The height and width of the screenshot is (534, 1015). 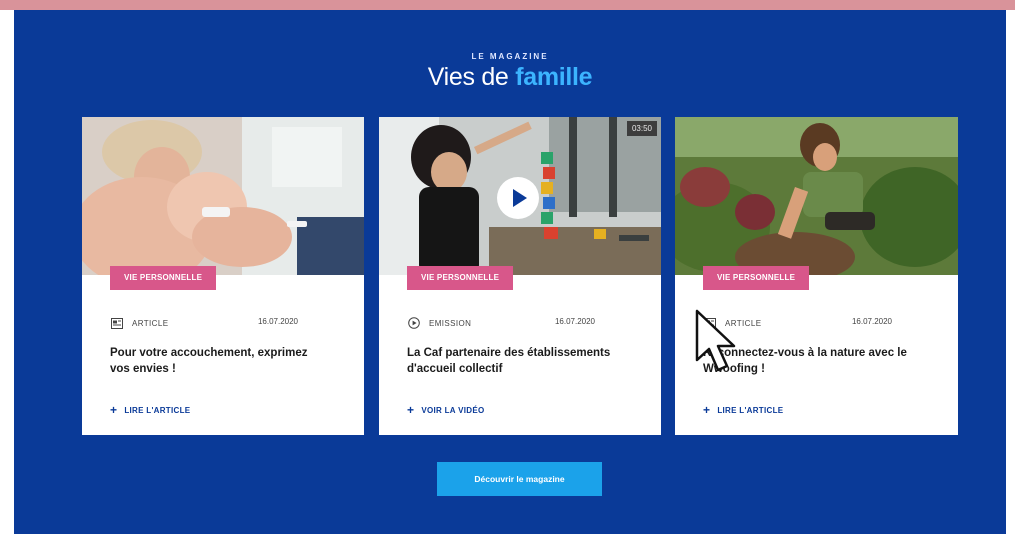 What do you see at coordinates (510, 77) in the screenshot?
I see `section-title: Vies de famille` at bounding box center [510, 77].